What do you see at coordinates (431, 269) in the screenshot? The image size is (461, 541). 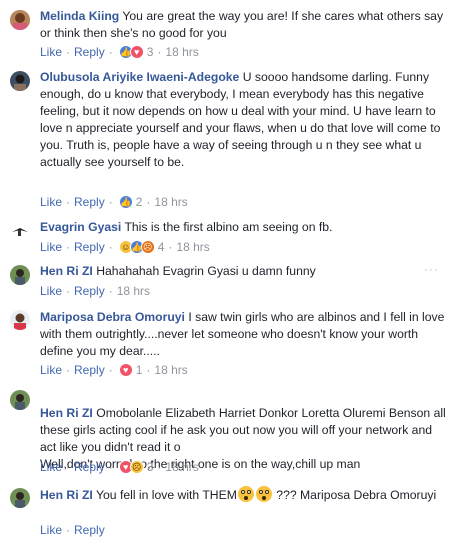 I see `more-options-icon: ···` at bounding box center [431, 269].